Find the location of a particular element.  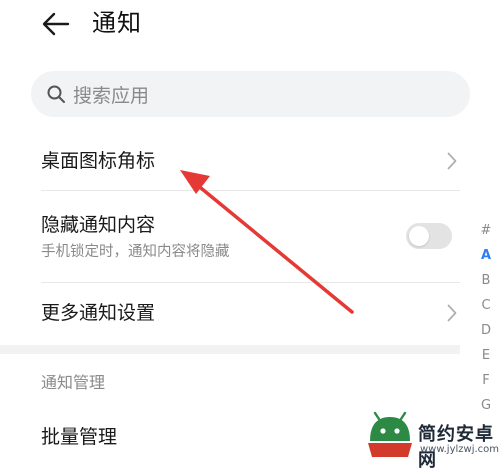

setting-row-label: 更多通知设置 is located at coordinates (98, 313).